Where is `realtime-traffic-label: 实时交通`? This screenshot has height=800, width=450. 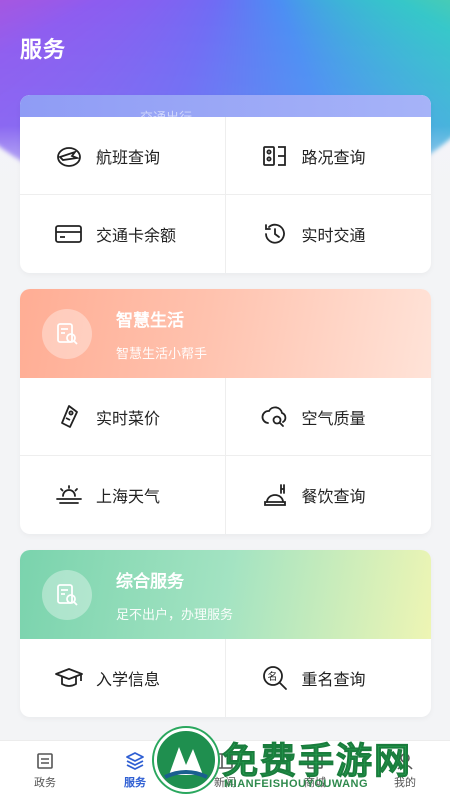
realtime-traffic-label: 实时交通 is located at coordinates (333, 236).